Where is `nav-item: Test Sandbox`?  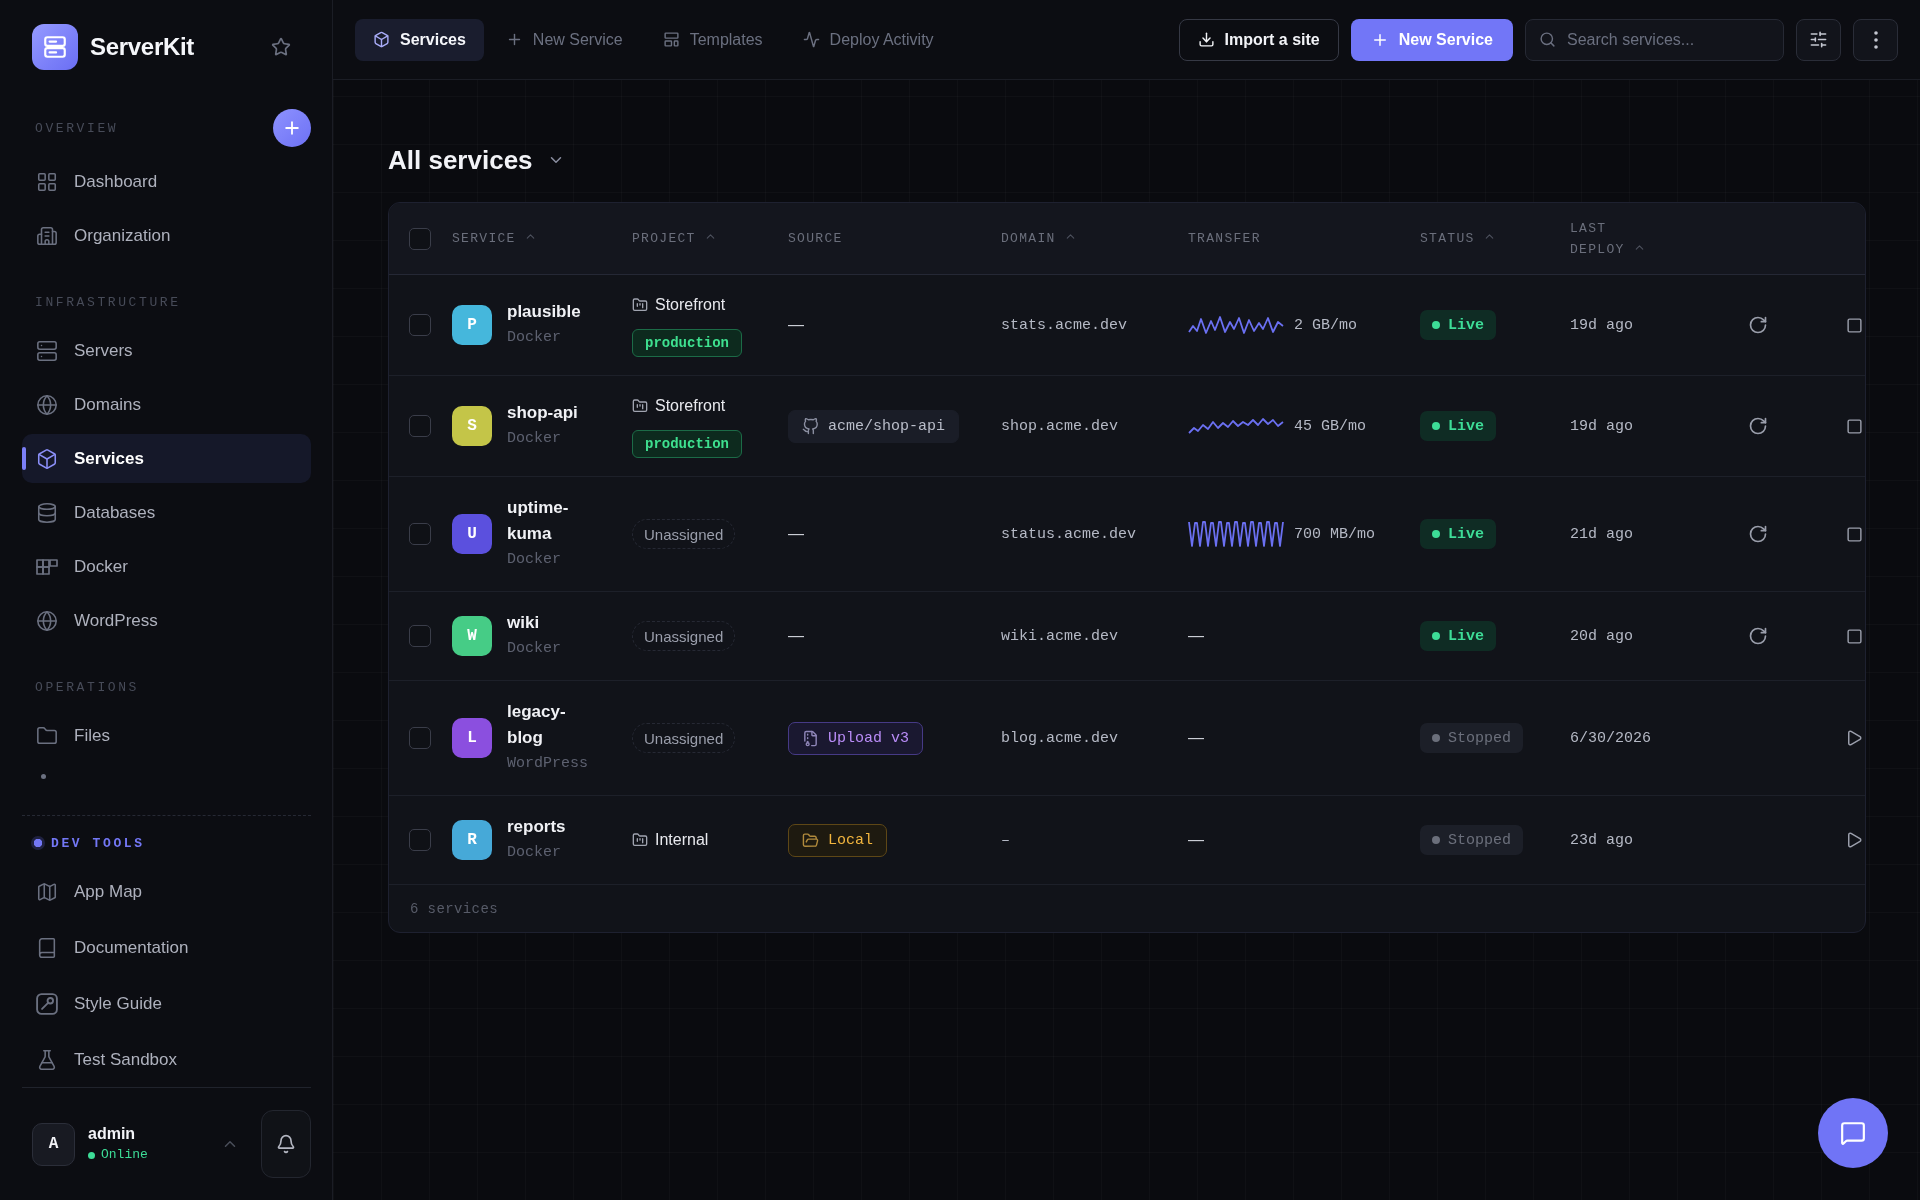 nav-item: Test Sandbox is located at coordinates (166, 1059).